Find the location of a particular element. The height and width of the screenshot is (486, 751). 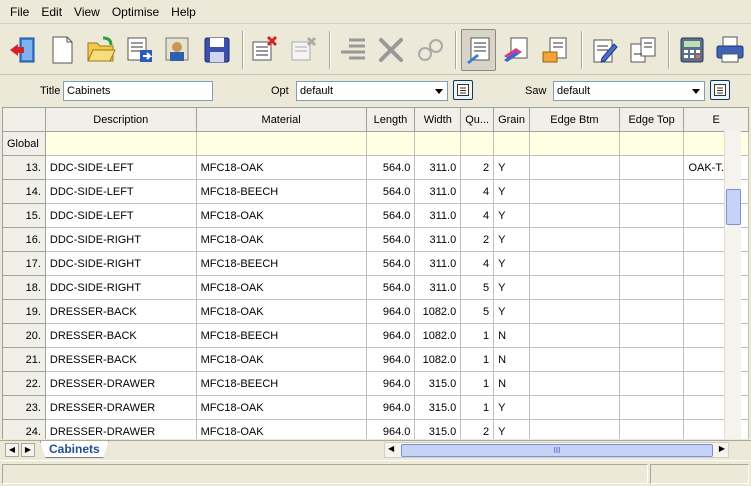

row-number: 23. is located at coordinates (24, 407).